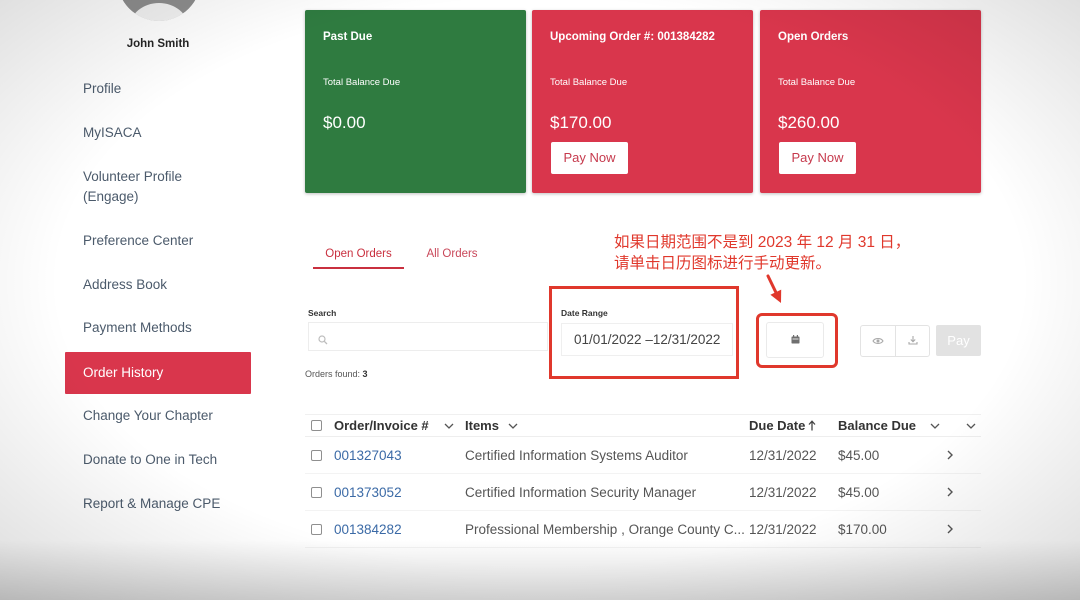  Describe the element at coordinates (482, 425) in the screenshot. I see `column-header-items: Items` at that location.